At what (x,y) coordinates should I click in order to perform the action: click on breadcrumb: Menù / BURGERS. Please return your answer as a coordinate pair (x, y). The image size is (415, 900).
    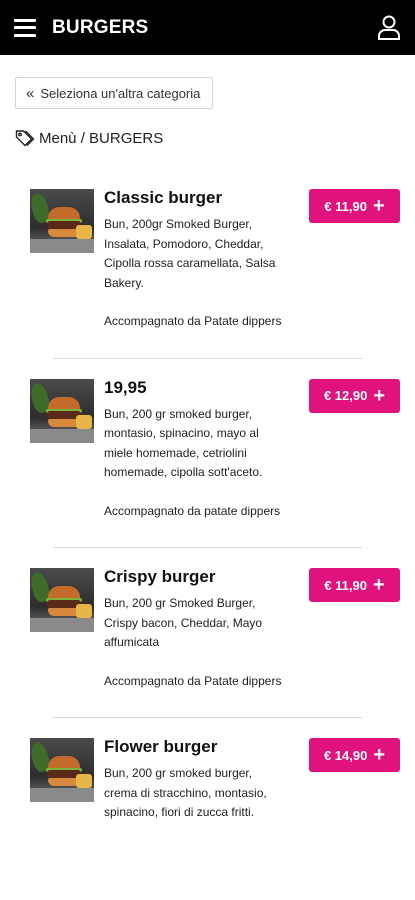
    Looking at the image, I should click on (207, 138).